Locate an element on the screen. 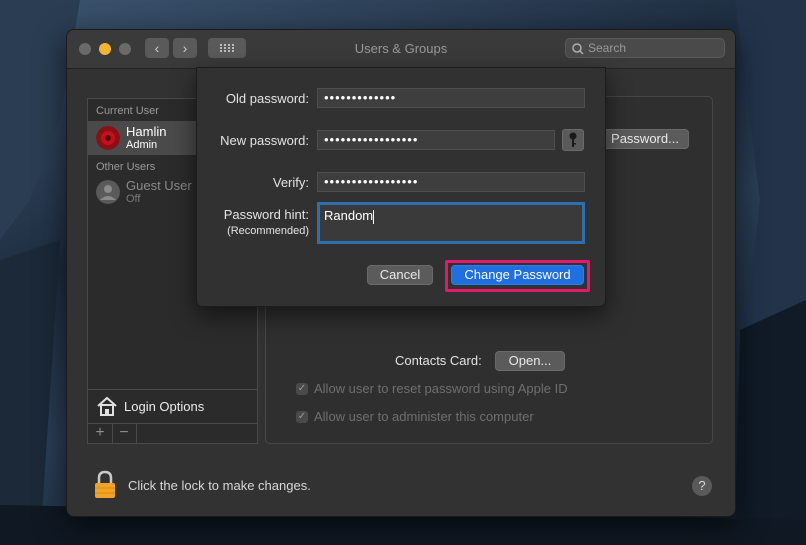 Image resolution: width=806 pixels, height=545 pixels. help-button: ? is located at coordinates (702, 486).